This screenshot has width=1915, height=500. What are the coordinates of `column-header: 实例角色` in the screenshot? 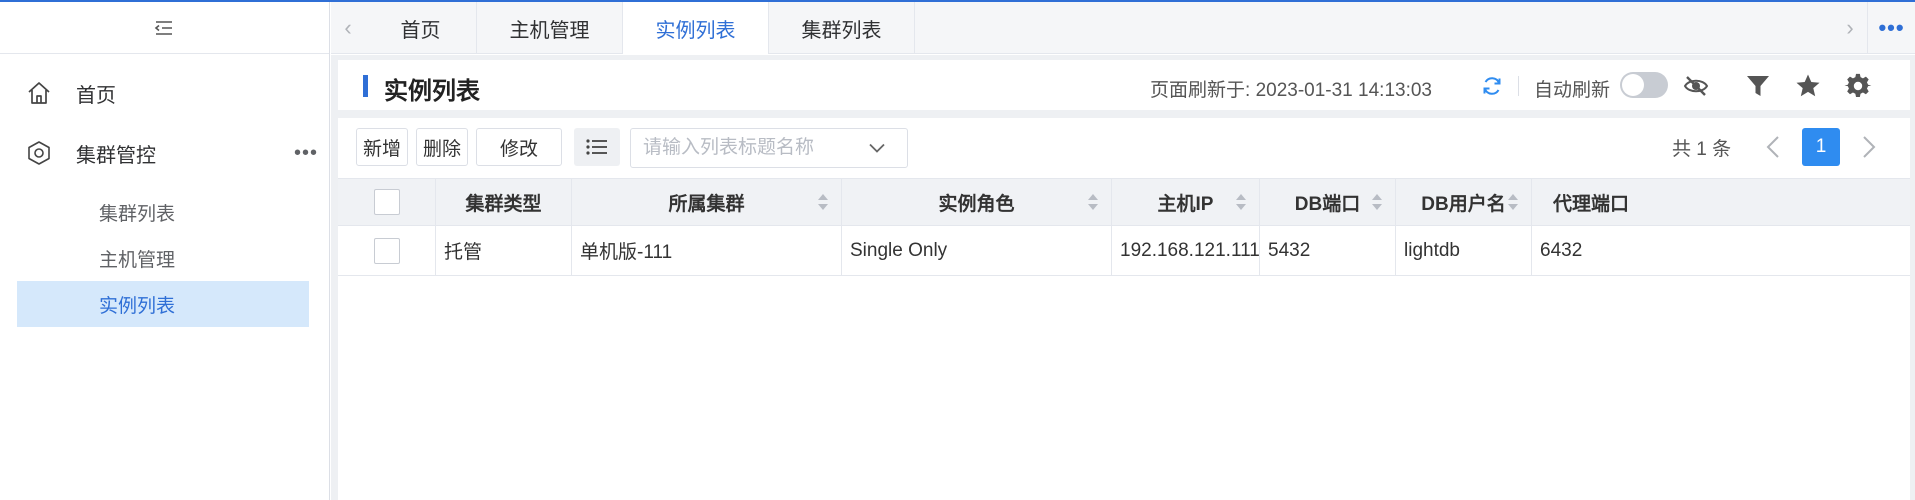 It's located at (977, 202).